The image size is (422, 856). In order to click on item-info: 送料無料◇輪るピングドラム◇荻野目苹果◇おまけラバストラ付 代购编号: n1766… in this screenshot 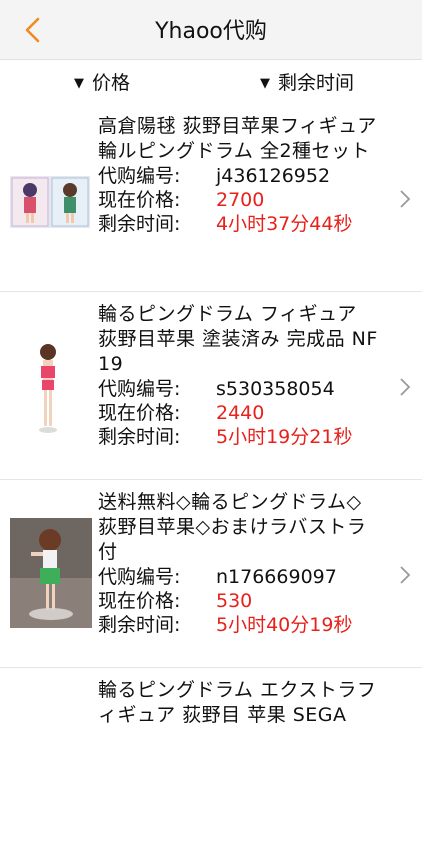, I will do `click(239, 563)`.